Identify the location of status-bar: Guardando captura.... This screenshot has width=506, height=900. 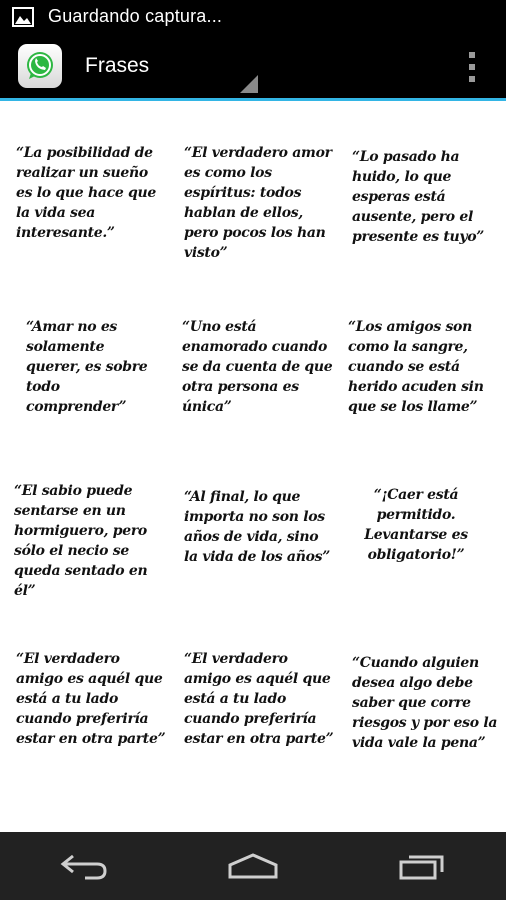
(253, 16).